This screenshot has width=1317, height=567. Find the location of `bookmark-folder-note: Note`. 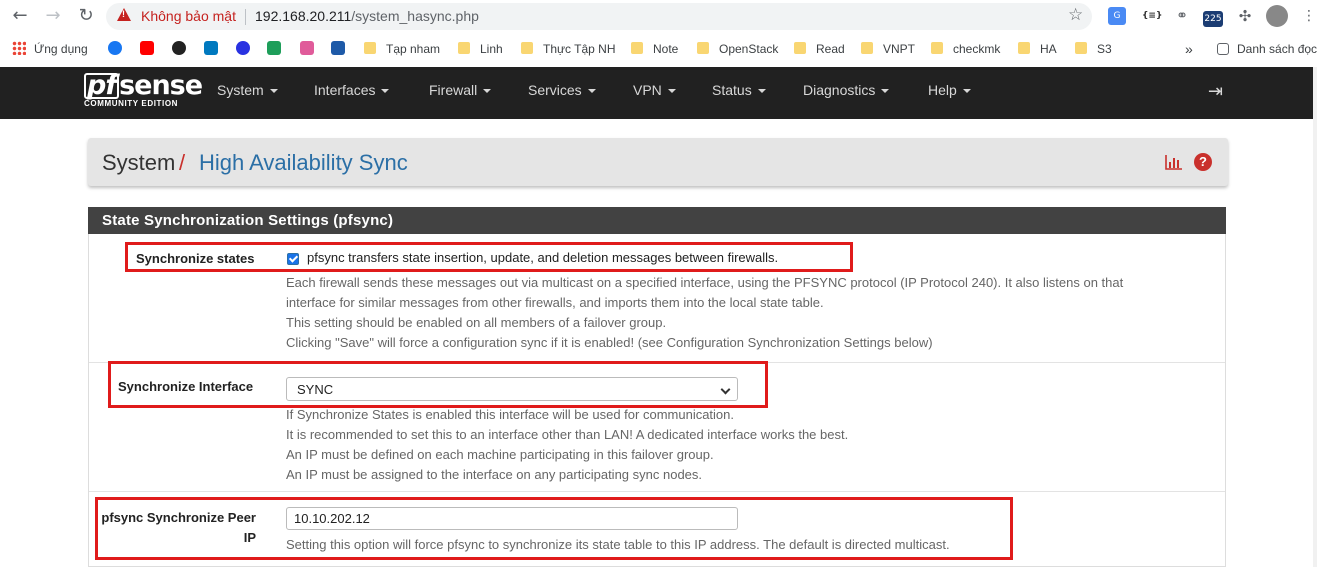

bookmark-folder-note: Note is located at coordinates (654, 49).